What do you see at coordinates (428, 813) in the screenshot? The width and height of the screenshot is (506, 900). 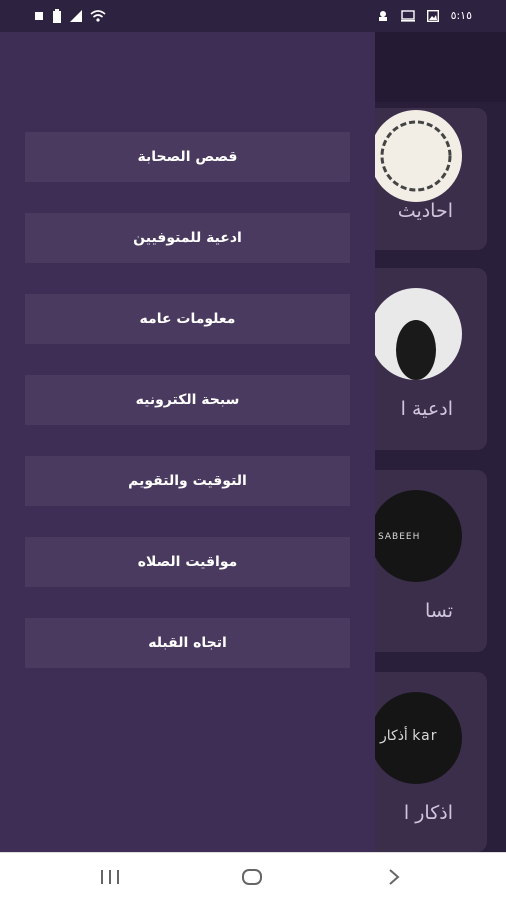 I see `card-title: اذكار ا` at bounding box center [428, 813].